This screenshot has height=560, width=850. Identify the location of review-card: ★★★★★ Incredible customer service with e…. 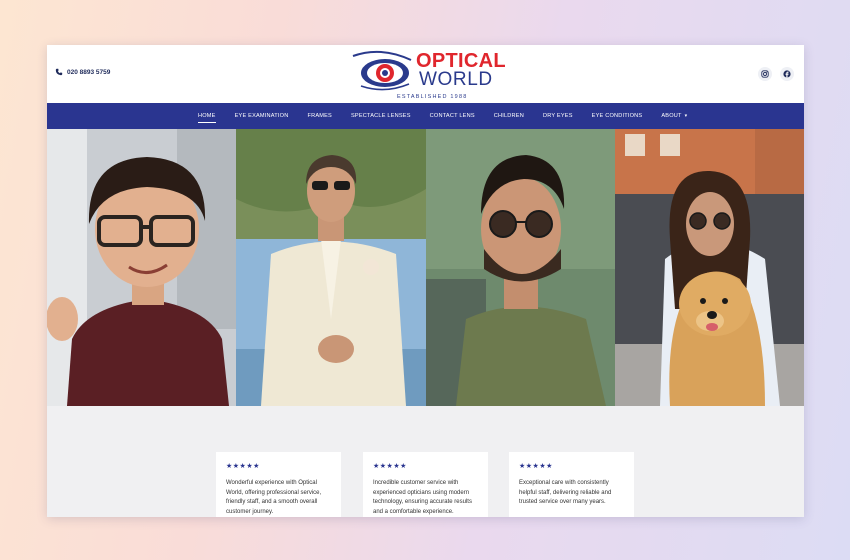
(425, 484).